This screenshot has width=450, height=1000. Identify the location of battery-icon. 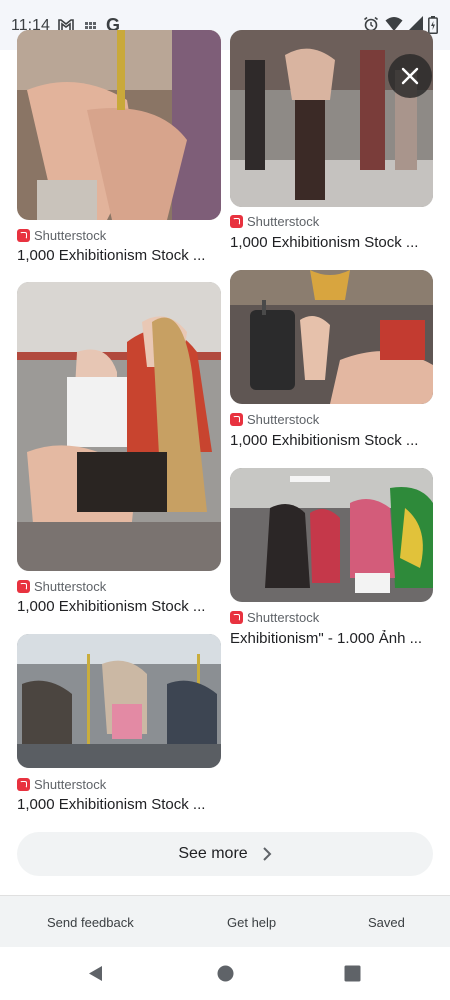
(433, 25).